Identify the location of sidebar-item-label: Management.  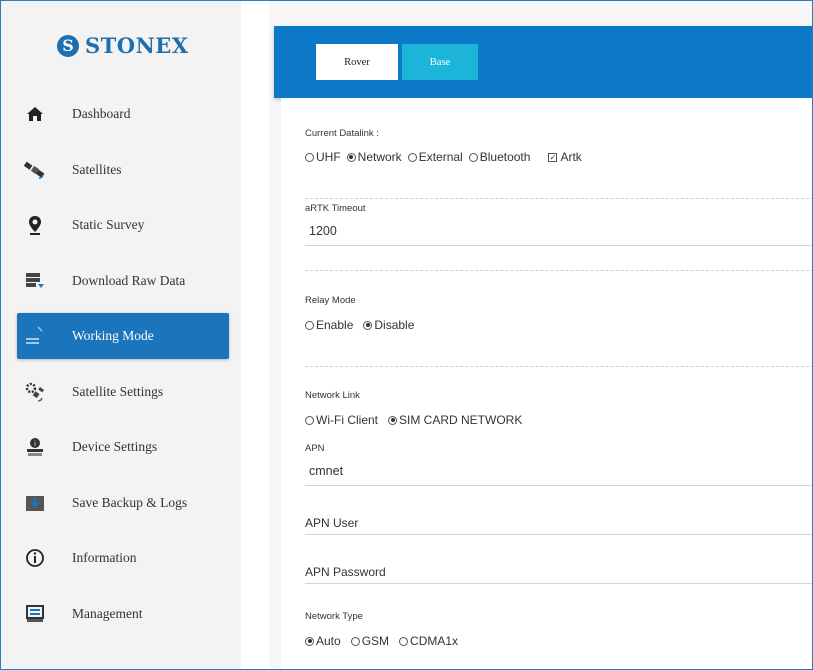
(107, 613).